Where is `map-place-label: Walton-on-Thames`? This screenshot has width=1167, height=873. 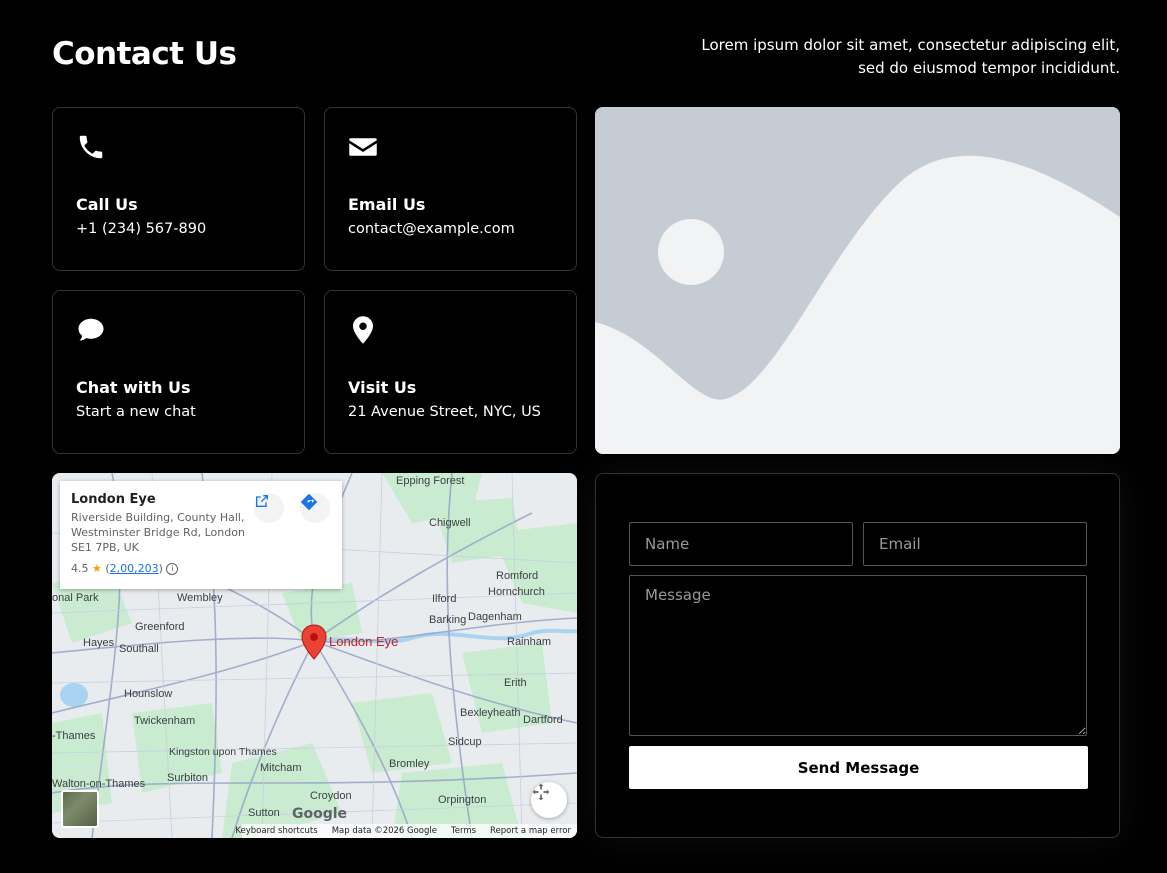
map-place-label: Walton-on-Thames is located at coordinates (99, 784).